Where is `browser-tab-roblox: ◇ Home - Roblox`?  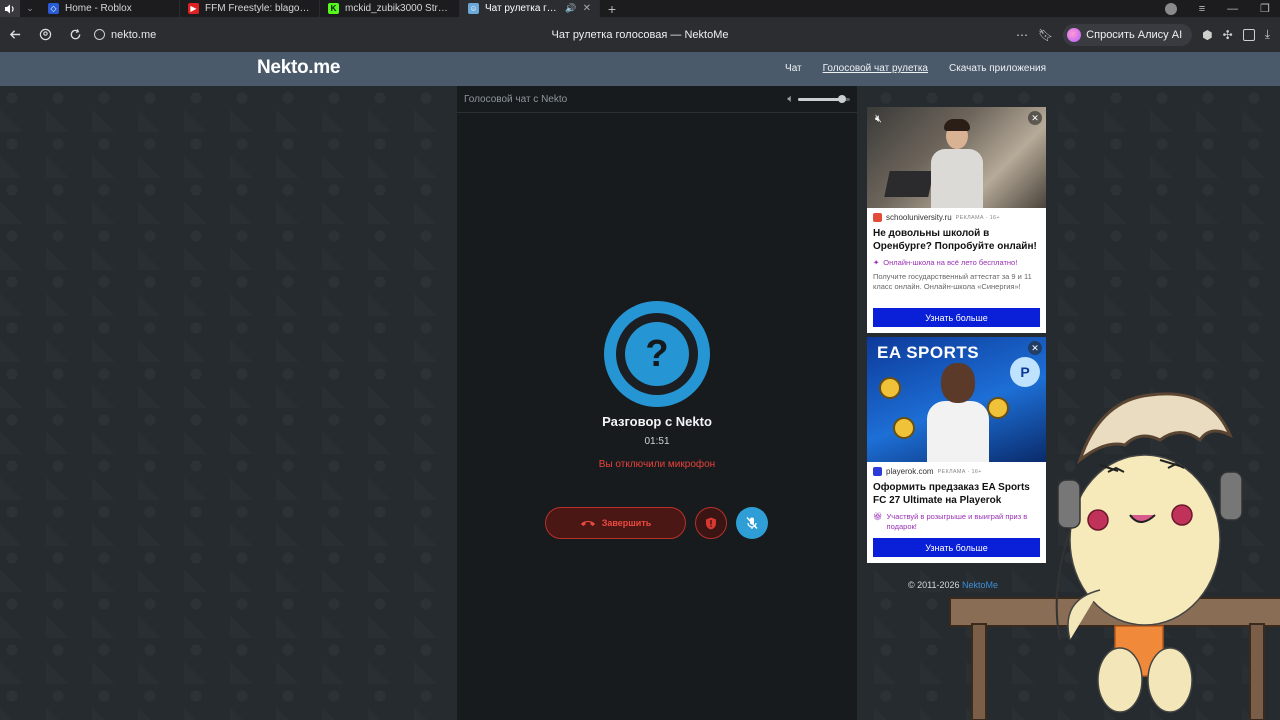 browser-tab-roblox: ◇ Home - Roblox is located at coordinates (110, 8).